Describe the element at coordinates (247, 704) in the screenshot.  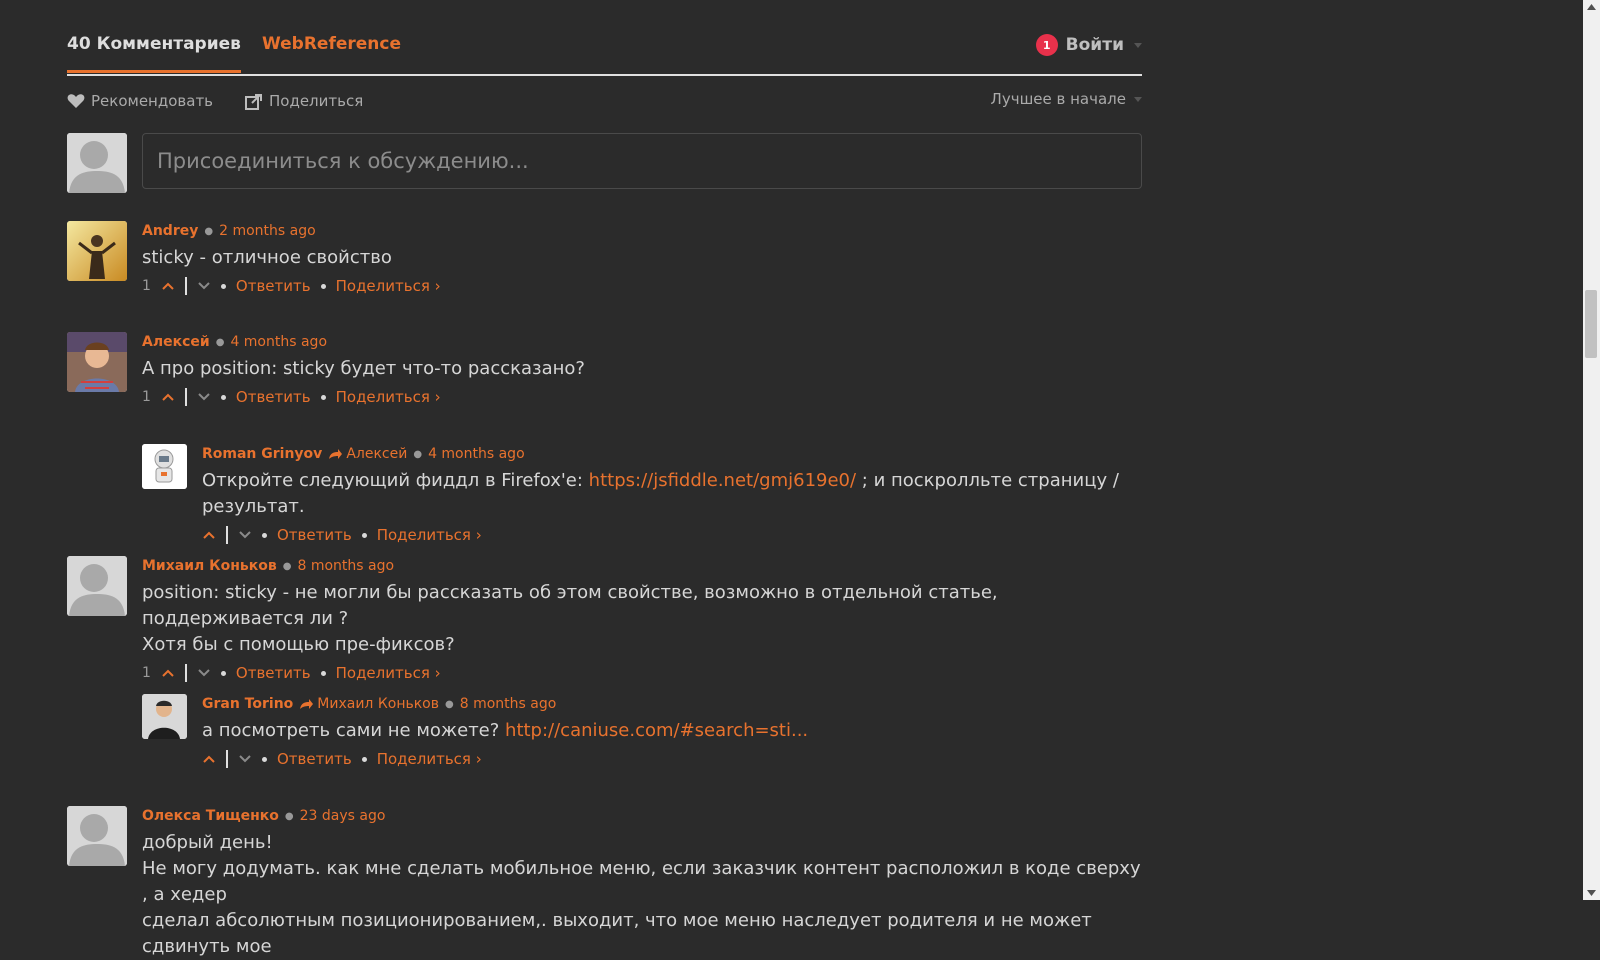
I see `comment-author: Gran Torino` at that location.